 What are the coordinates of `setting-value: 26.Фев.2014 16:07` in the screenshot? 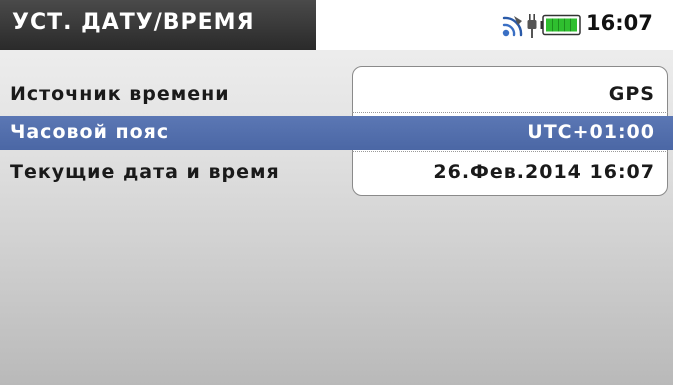 It's located at (544, 172).